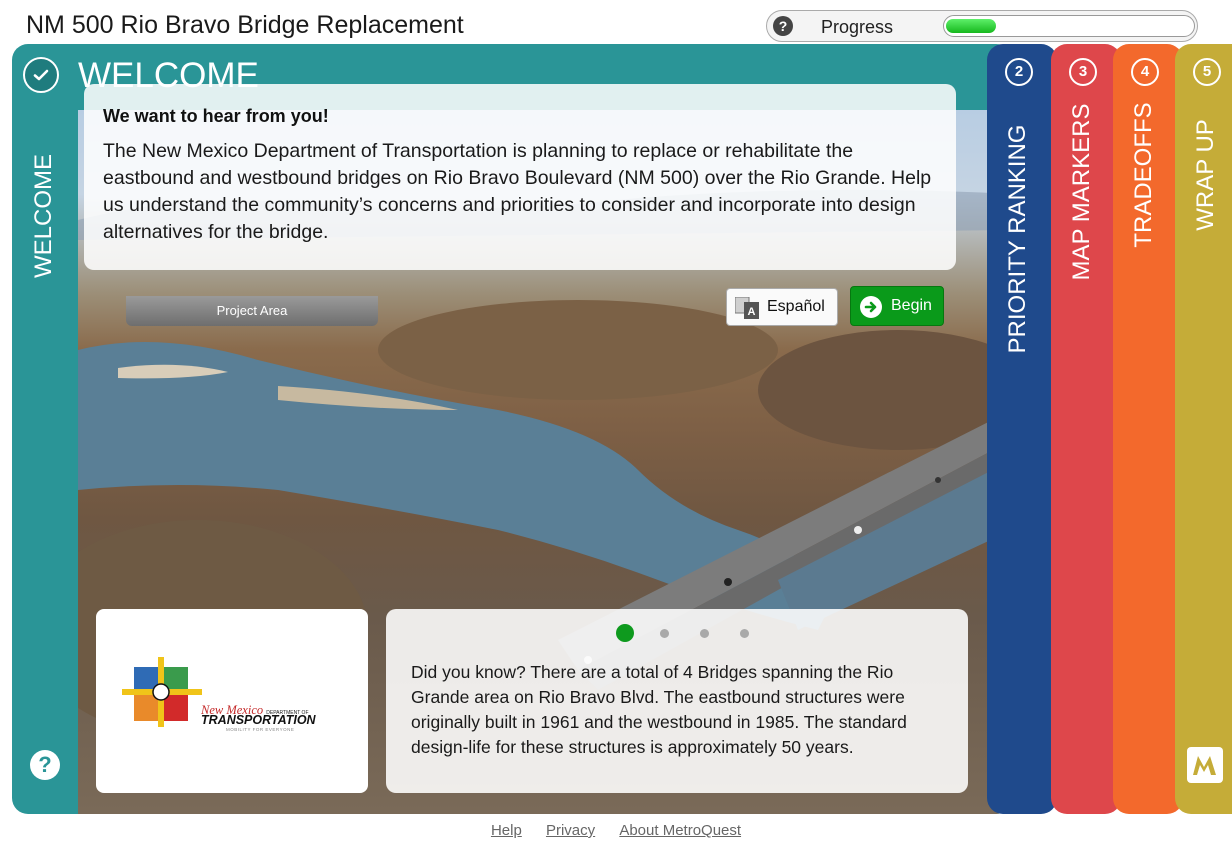 The width and height of the screenshot is (1232, 846). I want to click on step-number: 4, so click(1145, 72).